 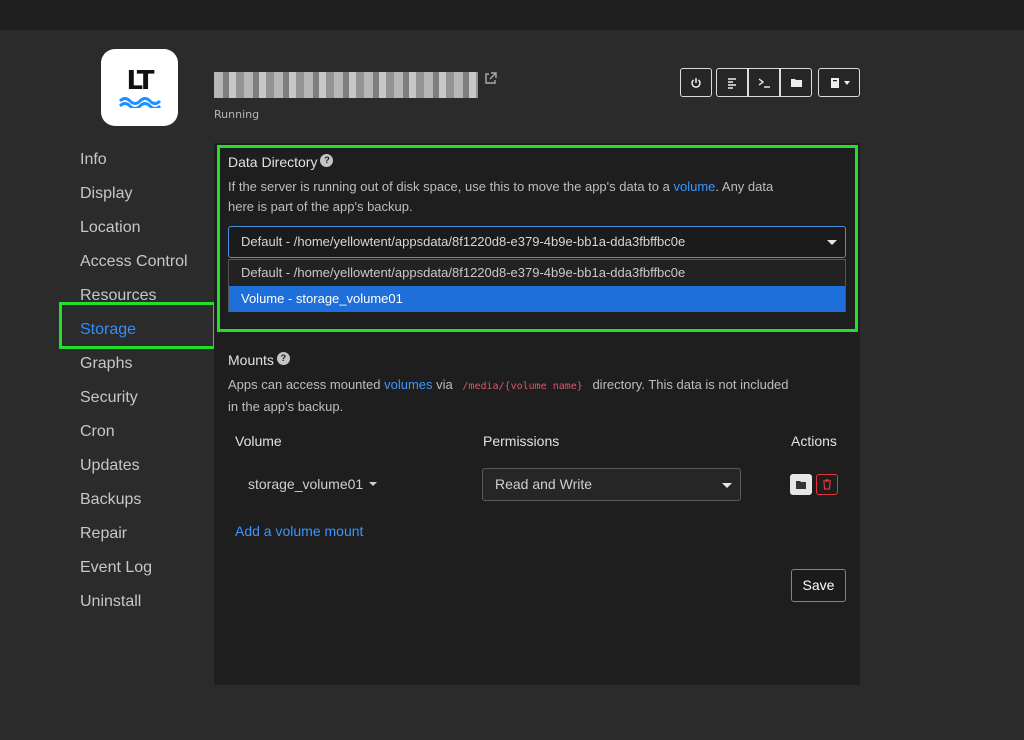 I want to click on volume-selector: storage_volume01, so click(x=313, y=484).